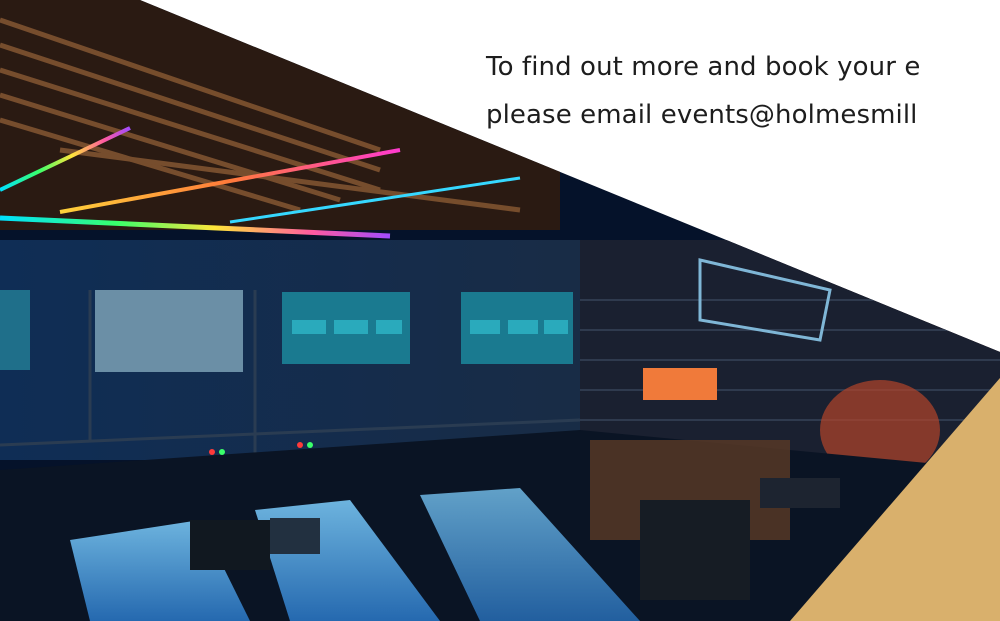 The width and height of the screenshot is (1000, 621). Describe the element at coordinates (702, 115) in the screenshot. I see `cta-line-2: please email events@holmesmill` at that location.